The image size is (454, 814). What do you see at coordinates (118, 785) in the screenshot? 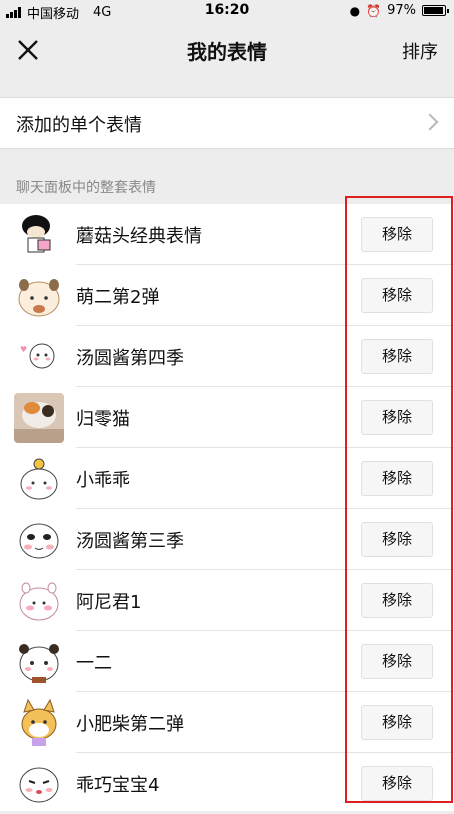
I see `sticker-set-name: 乖巧宝宝4` at bounding box center [118, 785].